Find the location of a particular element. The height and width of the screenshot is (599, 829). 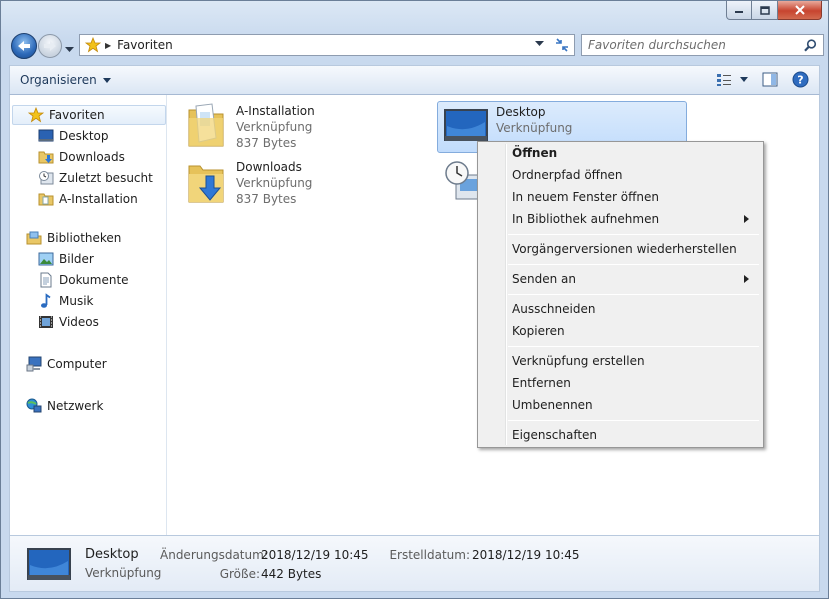

minimize-icon is located at coordinates (739, 12).